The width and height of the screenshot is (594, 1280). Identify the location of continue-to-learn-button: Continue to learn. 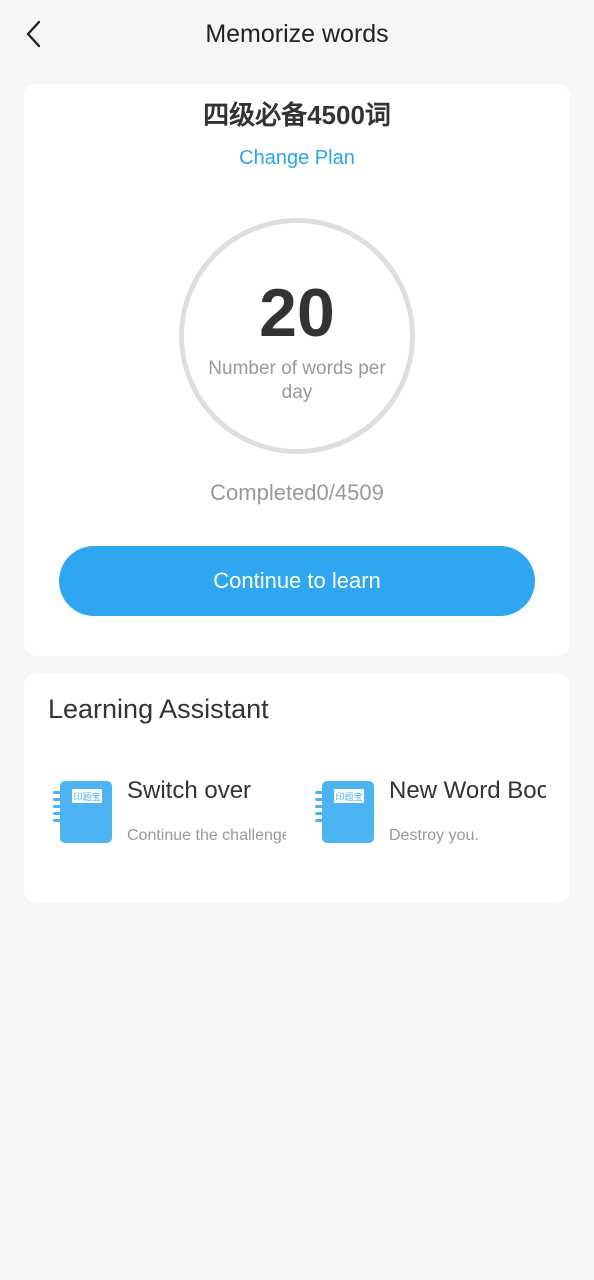
(297, 581).